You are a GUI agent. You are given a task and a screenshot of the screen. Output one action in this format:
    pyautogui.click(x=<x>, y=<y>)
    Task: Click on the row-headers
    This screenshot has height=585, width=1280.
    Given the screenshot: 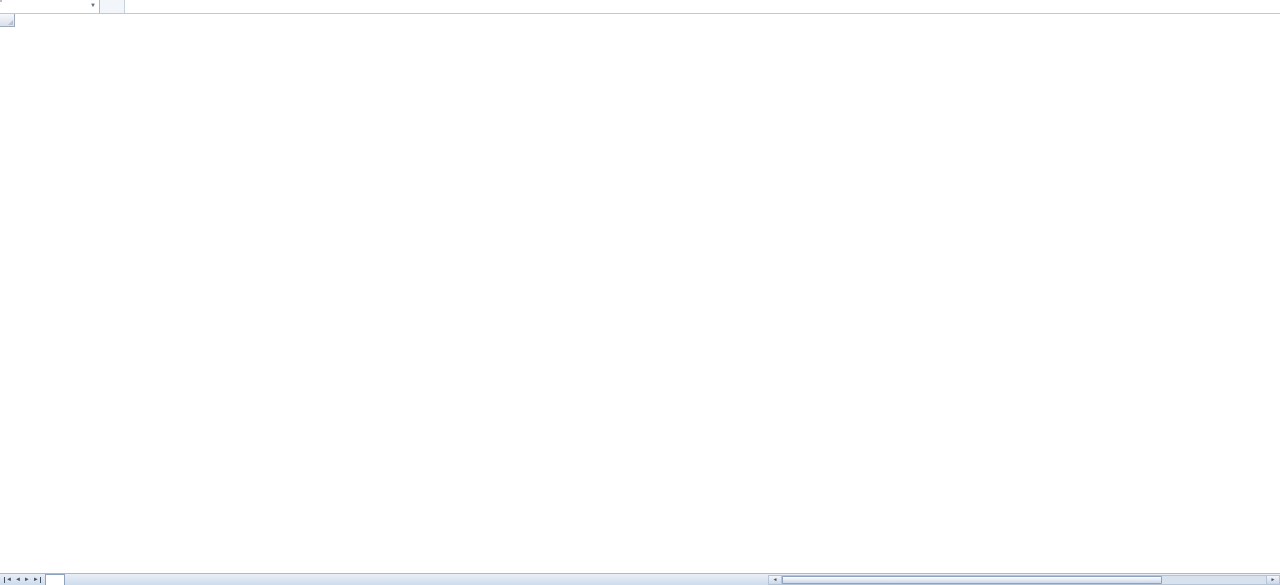 What is the action you would take?
    pyautogui.click(x=7, y=300)
    